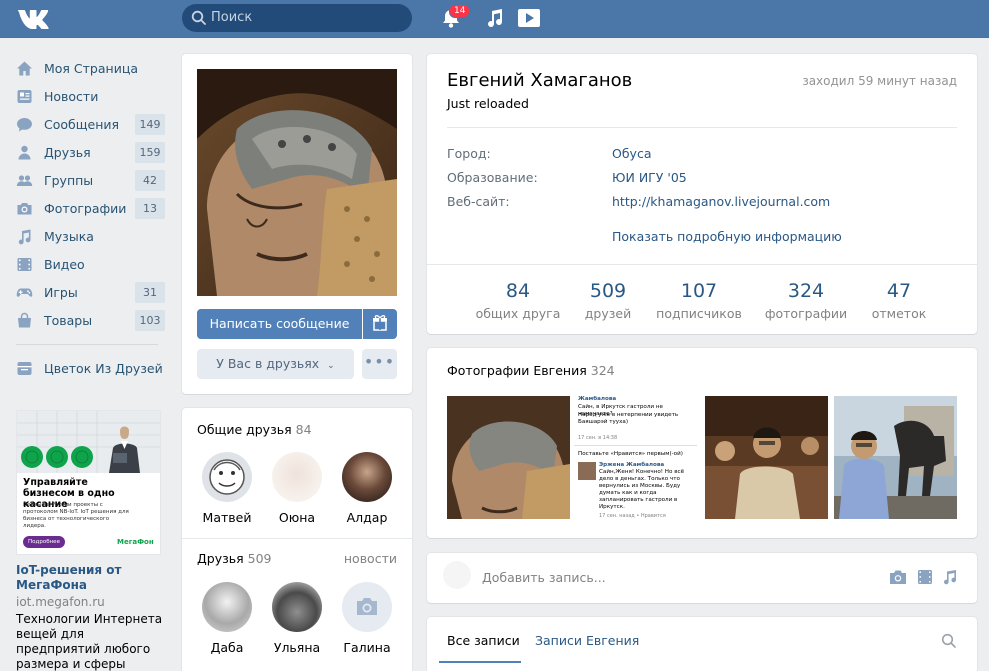 This screenshot has height=671, width=989. I want to click on nav-item-groups: Группы 42, so click(92, 180).